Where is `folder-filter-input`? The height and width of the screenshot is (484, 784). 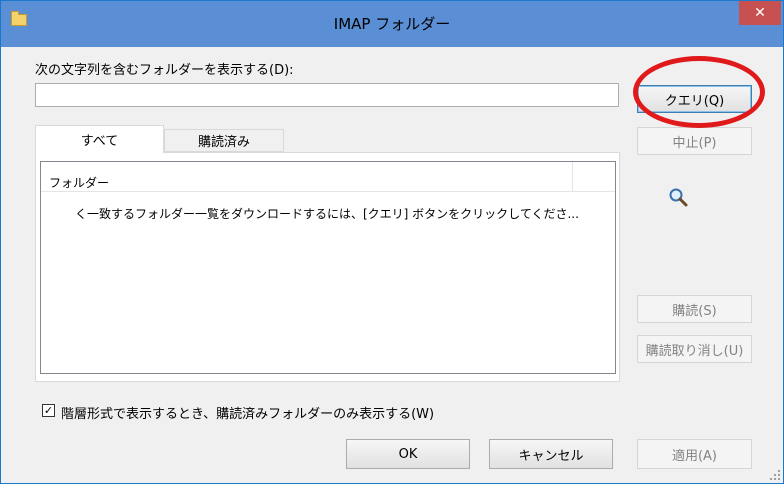 folder-filter-input is located at coordinates (327, 95).